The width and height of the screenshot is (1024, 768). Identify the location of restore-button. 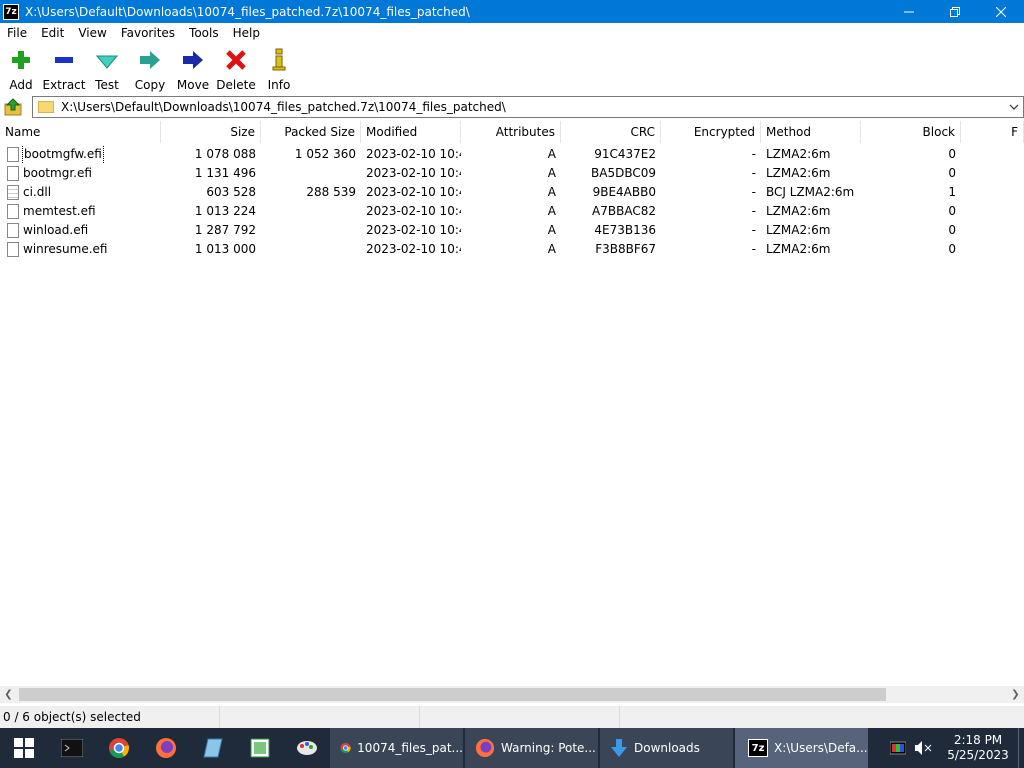
(955, 11).